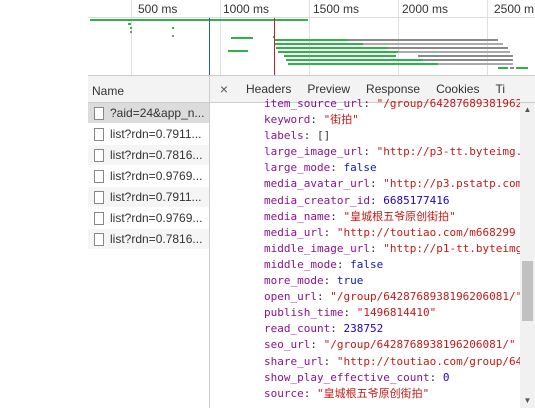  I want to click on json-value: [], so click(324, 136).